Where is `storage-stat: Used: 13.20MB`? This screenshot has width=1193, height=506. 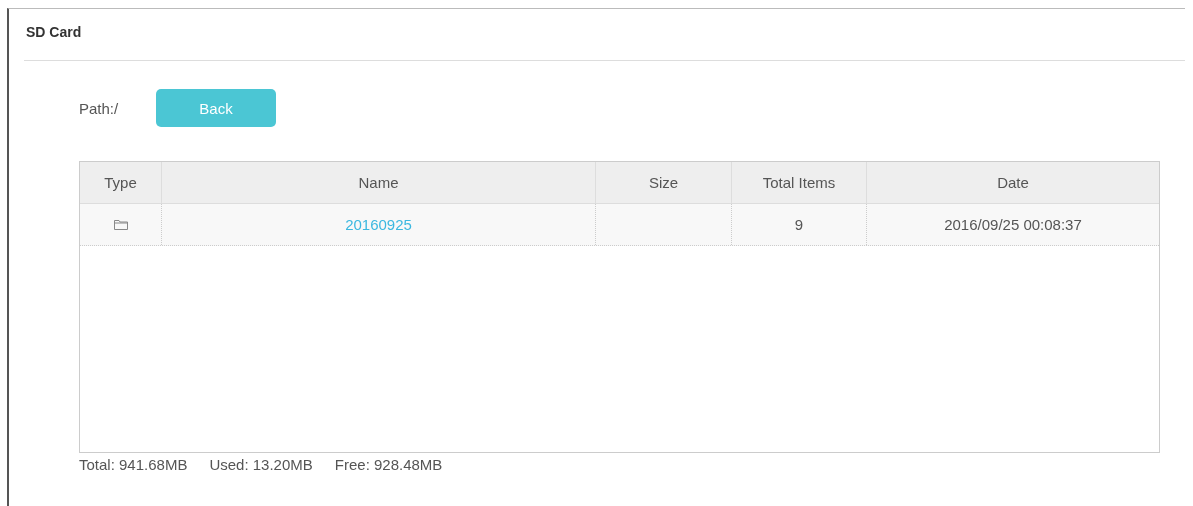
storage-stat: Used: 13.20MB is located at coordinates (261, 464).